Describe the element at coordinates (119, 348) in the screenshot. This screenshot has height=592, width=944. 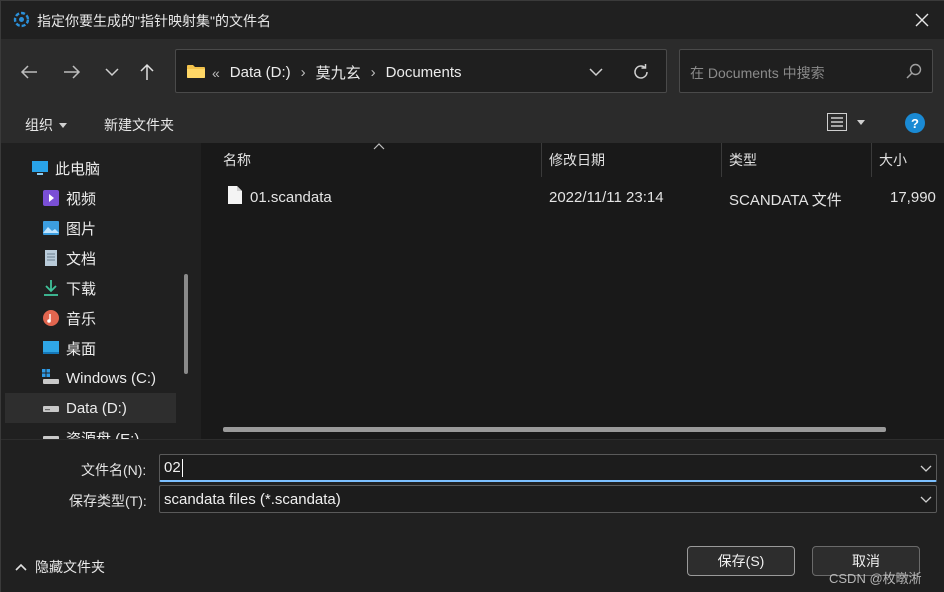
I see `sidebar-item-desktop: 桌面` at that location.